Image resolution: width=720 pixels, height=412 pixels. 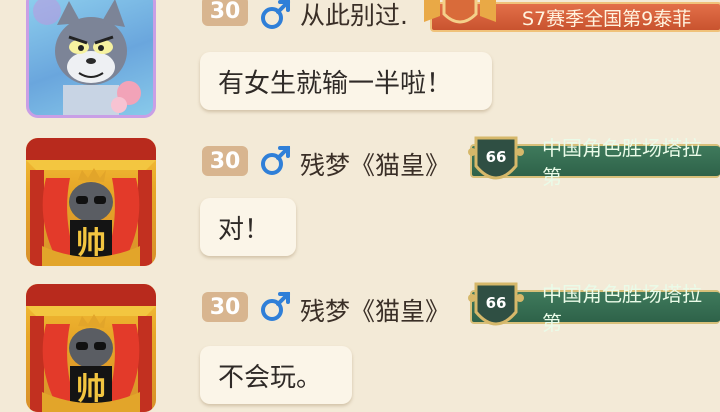 What do you see at coordinates (354, 16) in the screenshot?
I see `username: 从此别过.` at bounding box center [354, 16].